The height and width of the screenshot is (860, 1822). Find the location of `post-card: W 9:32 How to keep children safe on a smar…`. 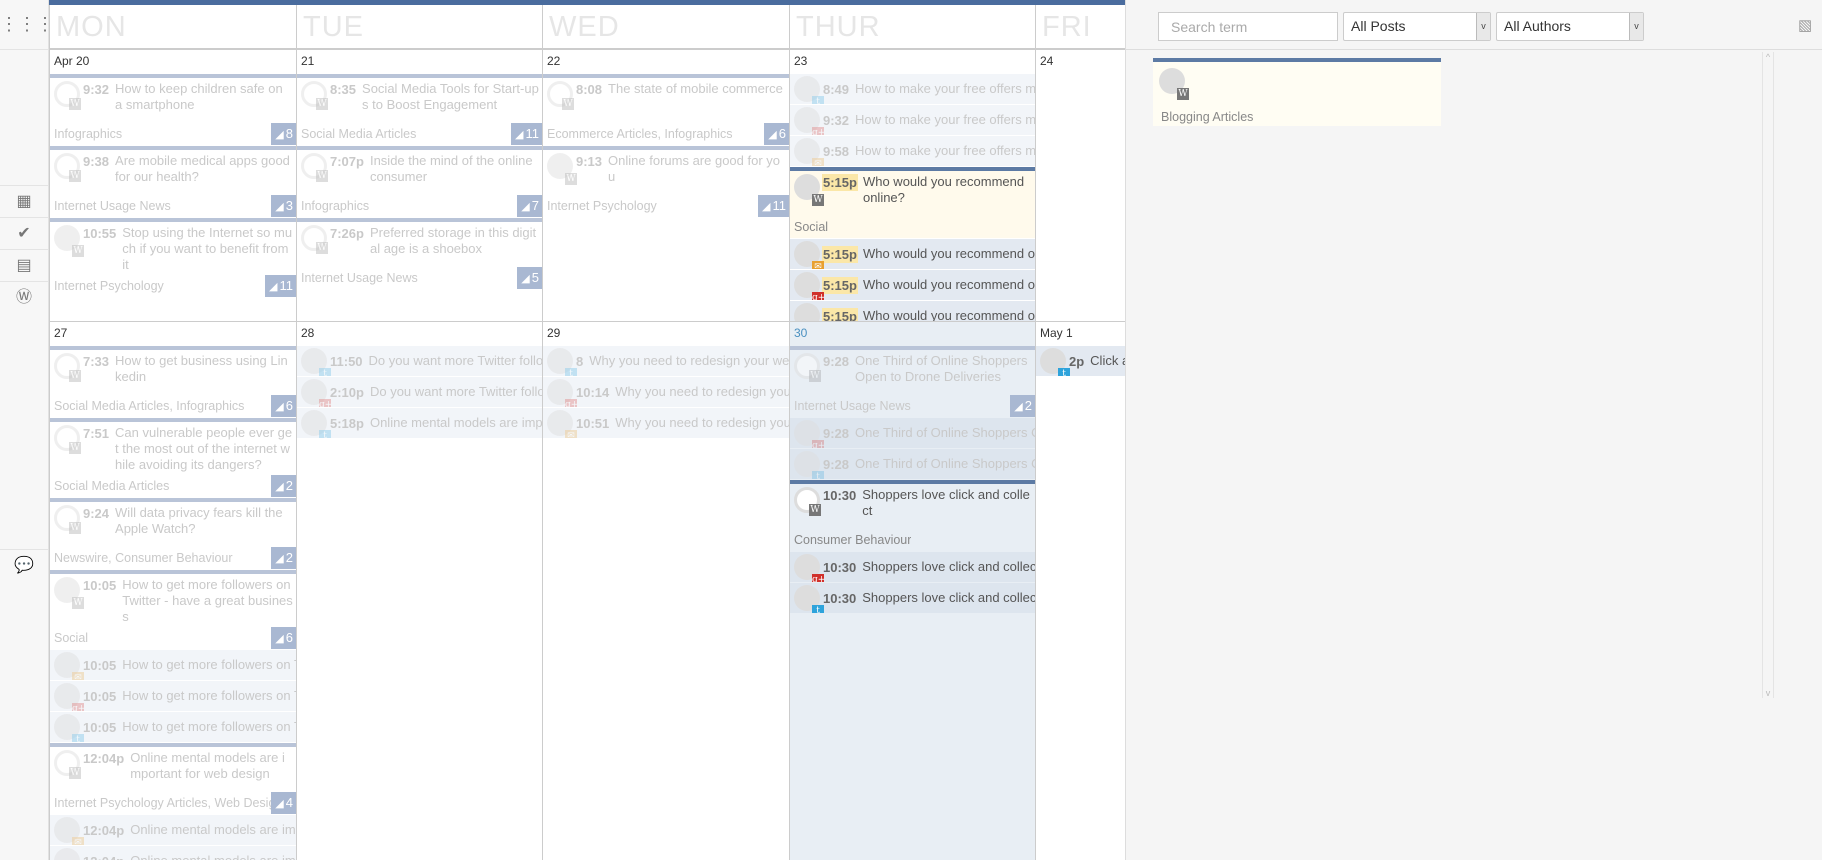

post-card: W 9:32 How to keep children safe on a smar… is located at coordinates (173, 109).